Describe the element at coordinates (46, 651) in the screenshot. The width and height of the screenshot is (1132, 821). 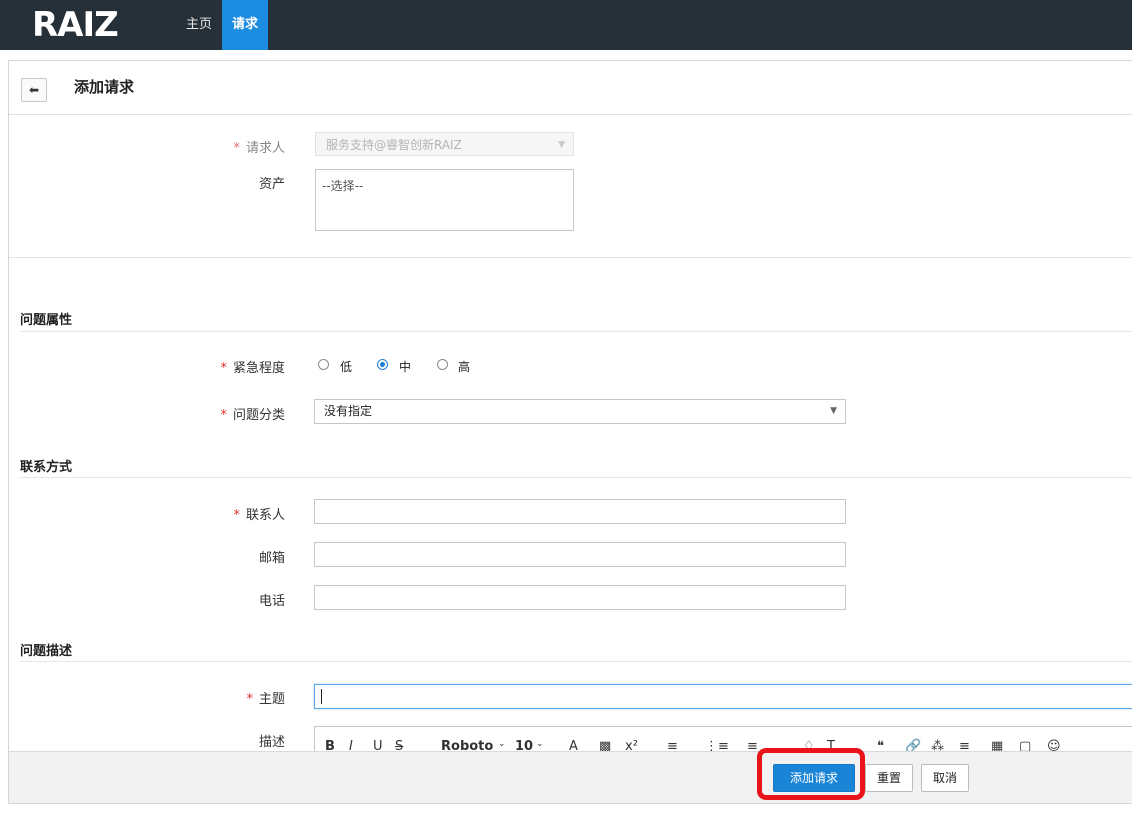
I see `section-title-description: 问题描述` at that location.